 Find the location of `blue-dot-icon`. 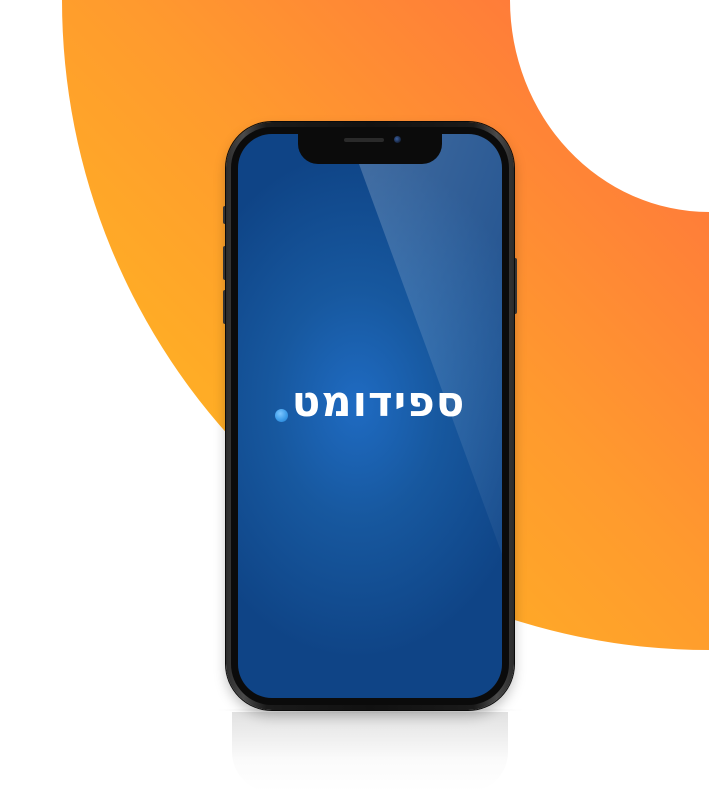

blue-dot-icon is located at coordinates (281, 415).